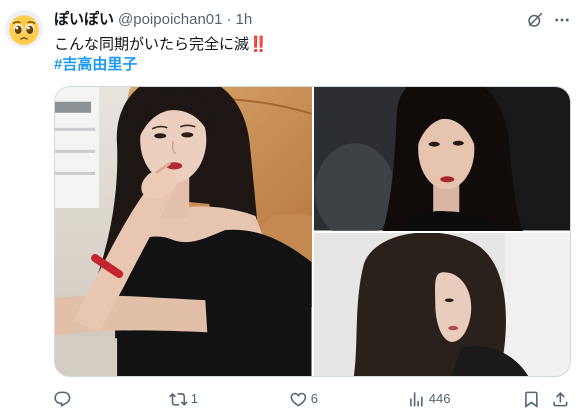 This screenshot has width=582, height=420. I want to click on views-icon, so click(416, 399).